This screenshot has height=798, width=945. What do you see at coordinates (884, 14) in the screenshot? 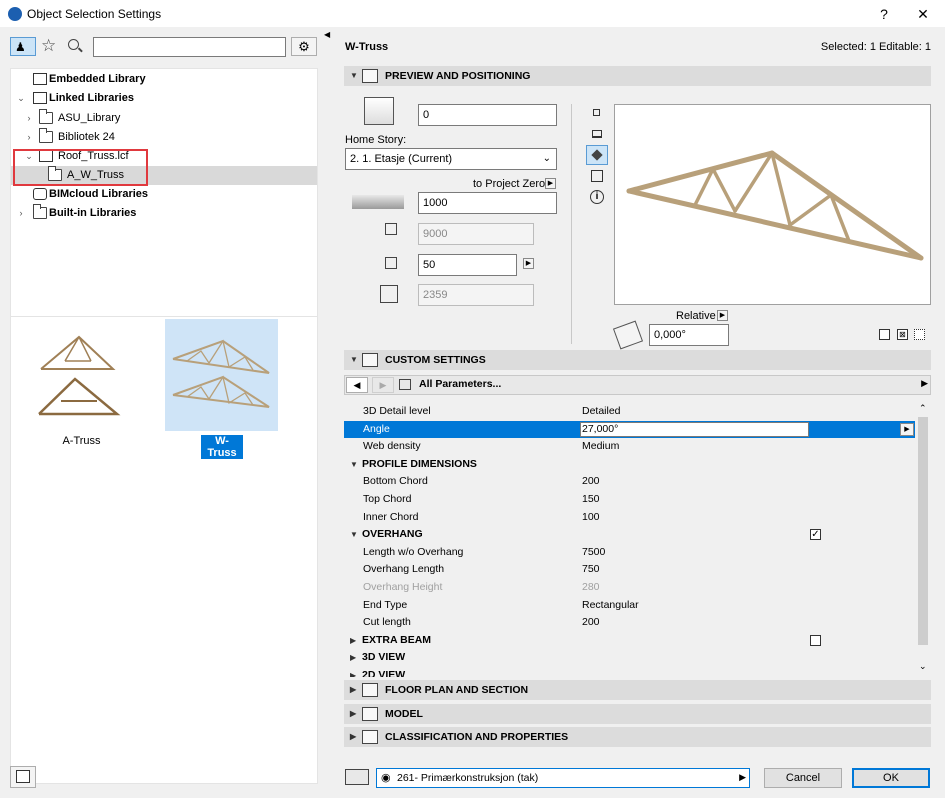
I see `help-button: ?` at bounding box center [884, 14].